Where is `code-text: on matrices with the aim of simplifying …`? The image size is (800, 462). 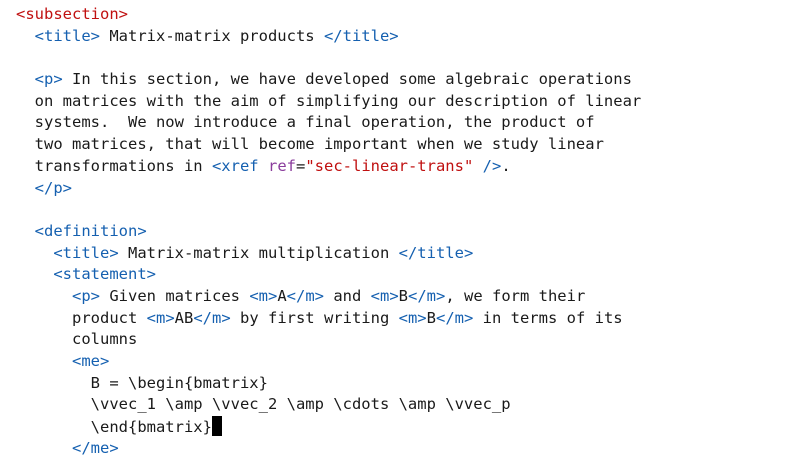
code-text: on matrices with the aim of simplifying … is located at coordinates (329, 100).